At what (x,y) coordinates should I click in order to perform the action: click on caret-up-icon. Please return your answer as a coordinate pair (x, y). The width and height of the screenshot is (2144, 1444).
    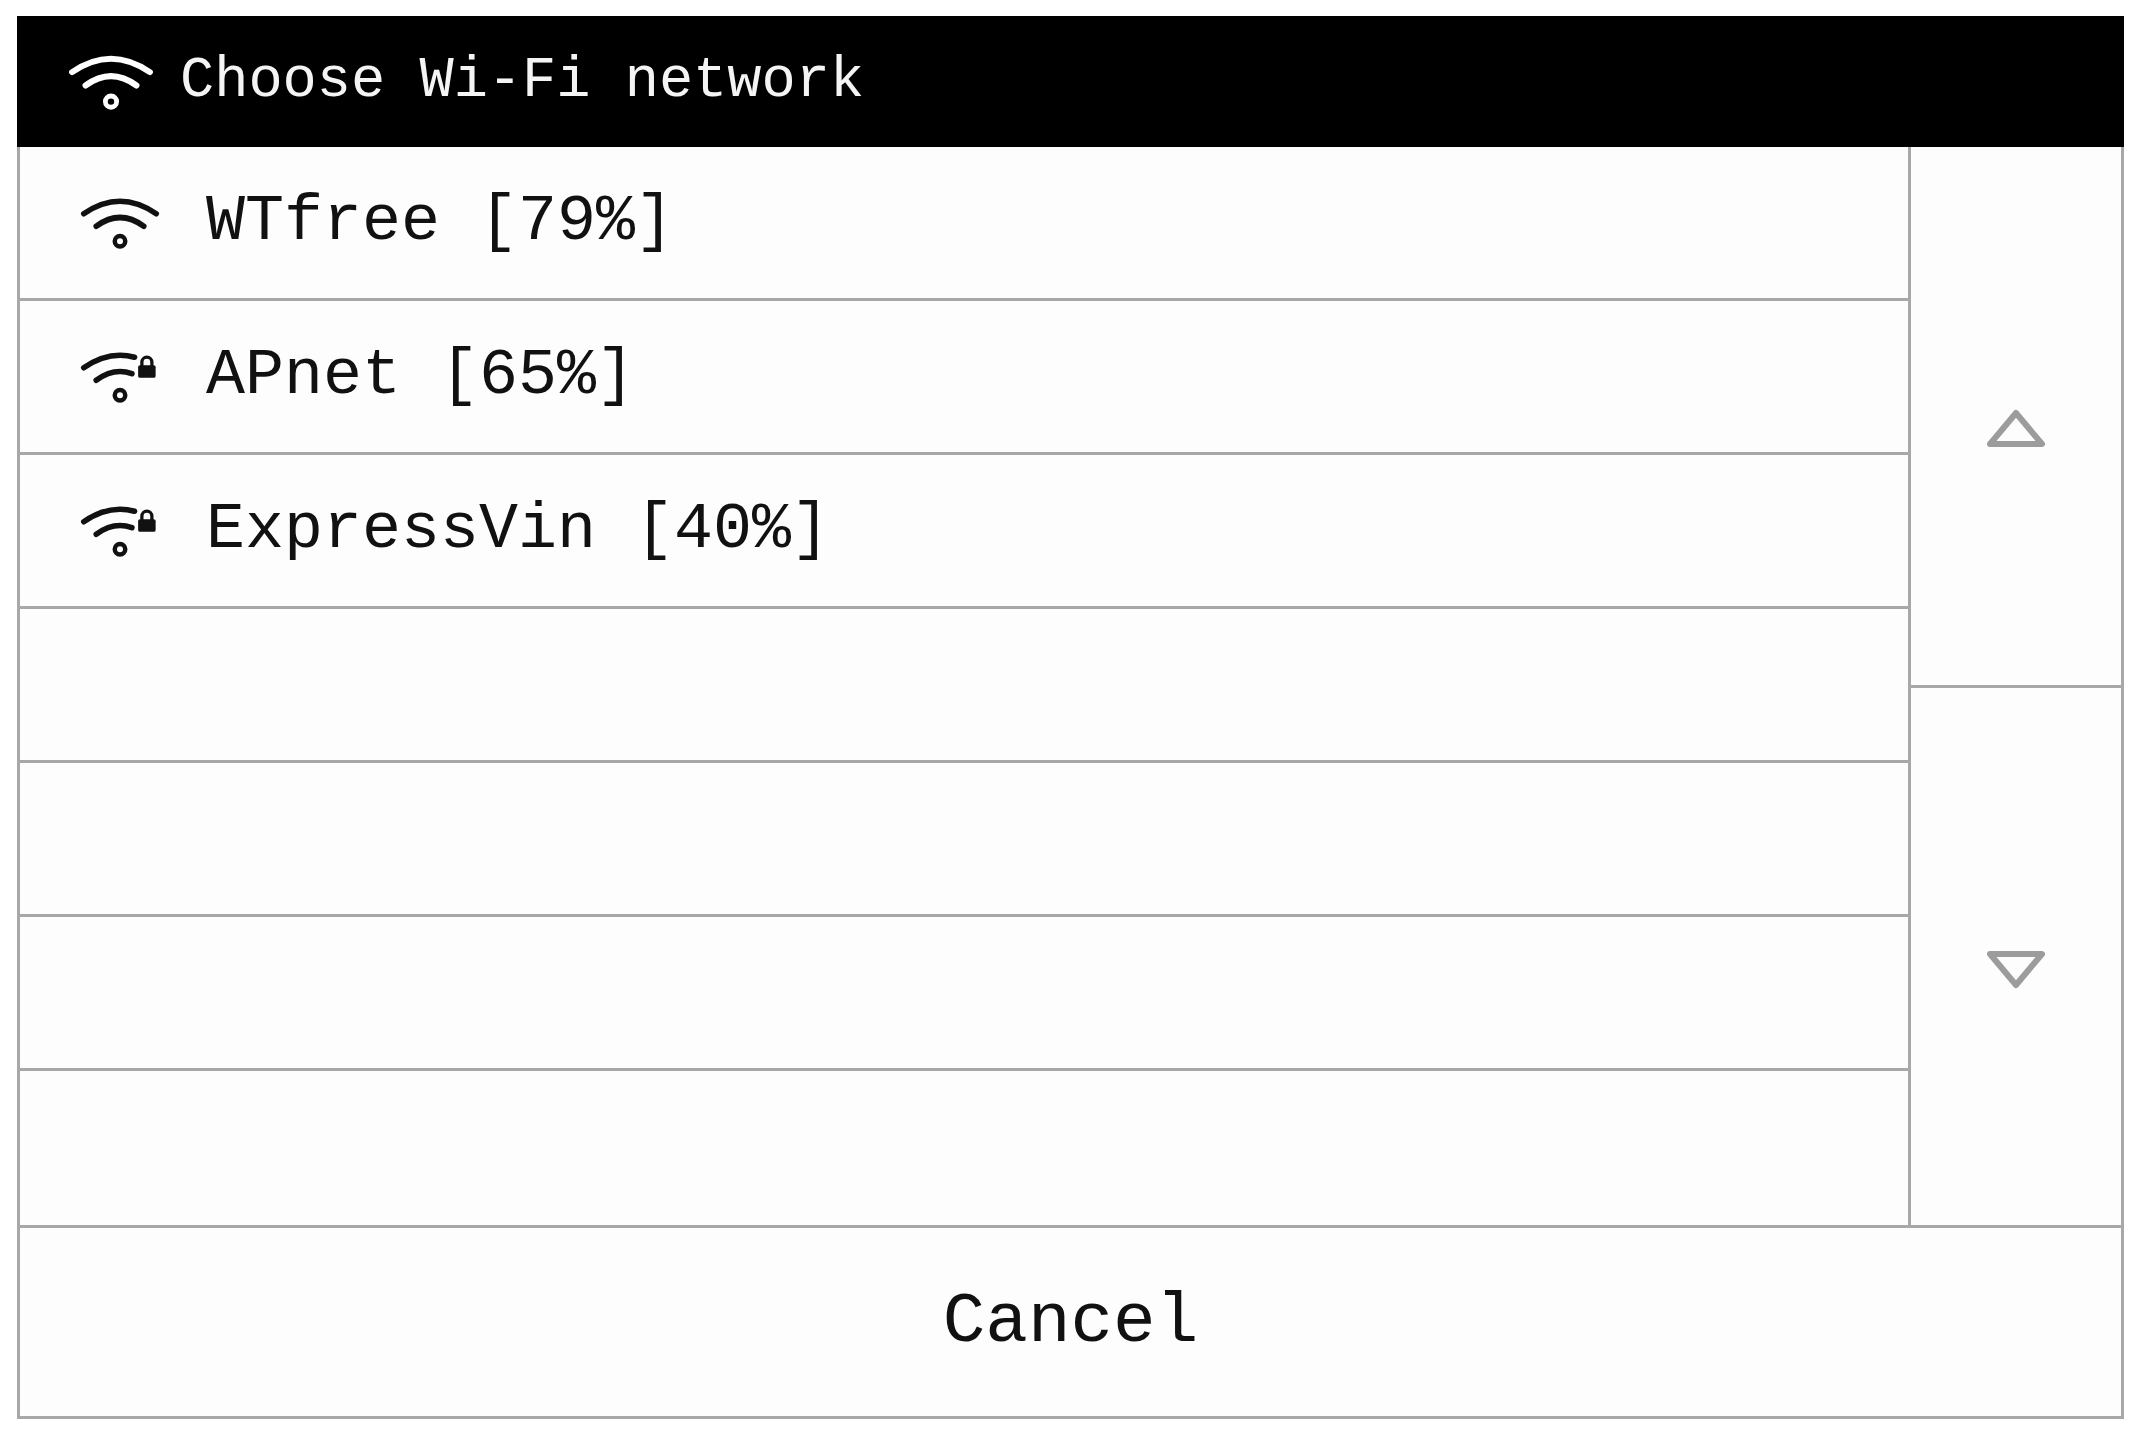
    Looking at the image, I should click on (2016, 428).